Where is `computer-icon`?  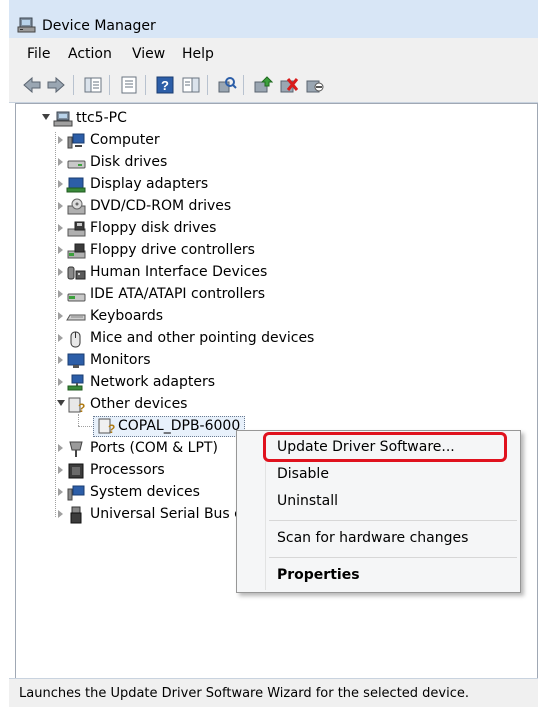 computer-icon is located at coordinates (76, 141).